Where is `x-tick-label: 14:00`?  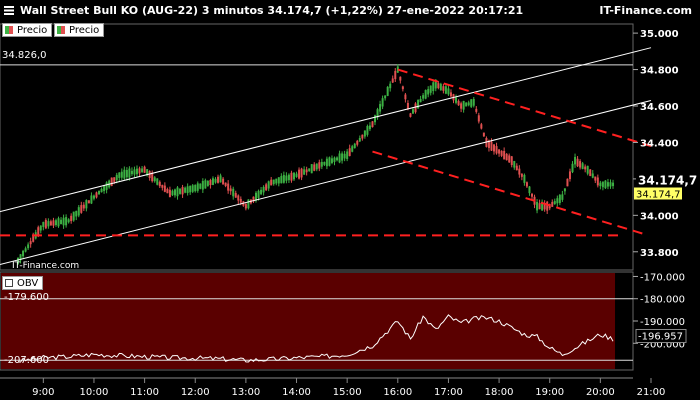 x-tick-label: 14:00 is located at coordinates (296, 392).